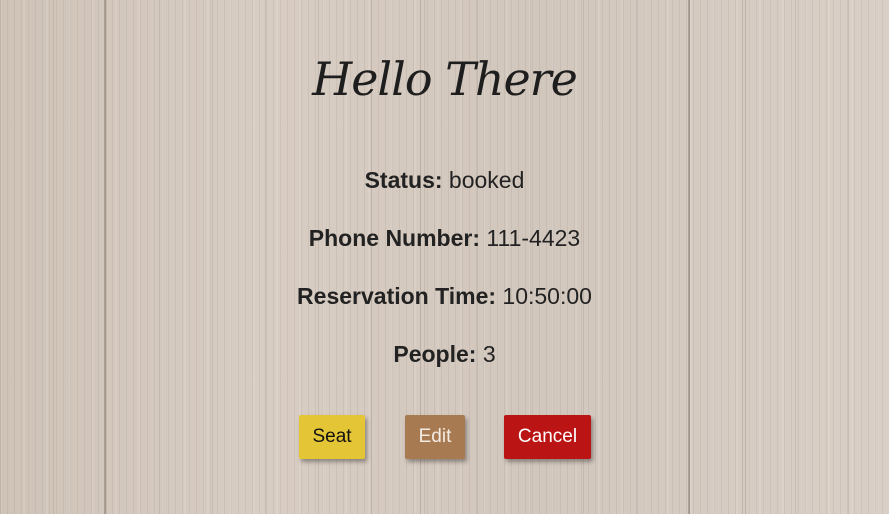  I want to click on reservation-time-field: Reservation Time: 10:50:00, so click(444, 296).